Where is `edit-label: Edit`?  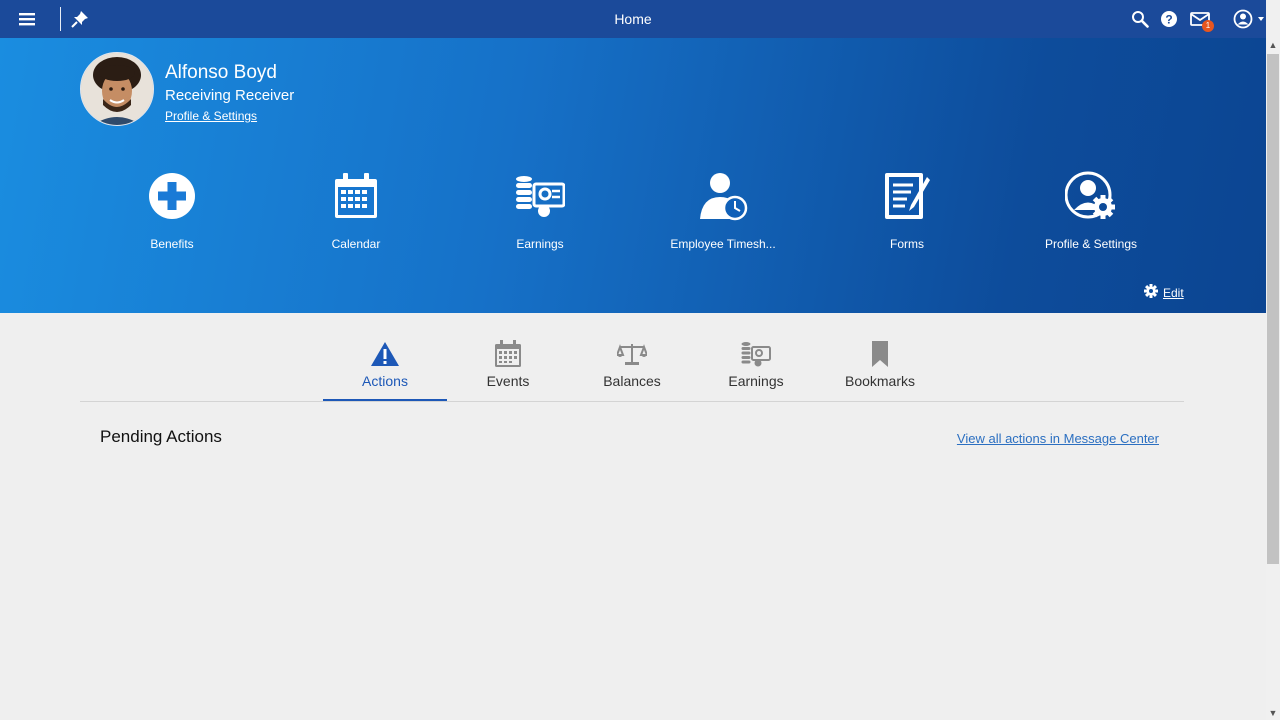 edit-label: Edit is located at coordinates (1173, 292).